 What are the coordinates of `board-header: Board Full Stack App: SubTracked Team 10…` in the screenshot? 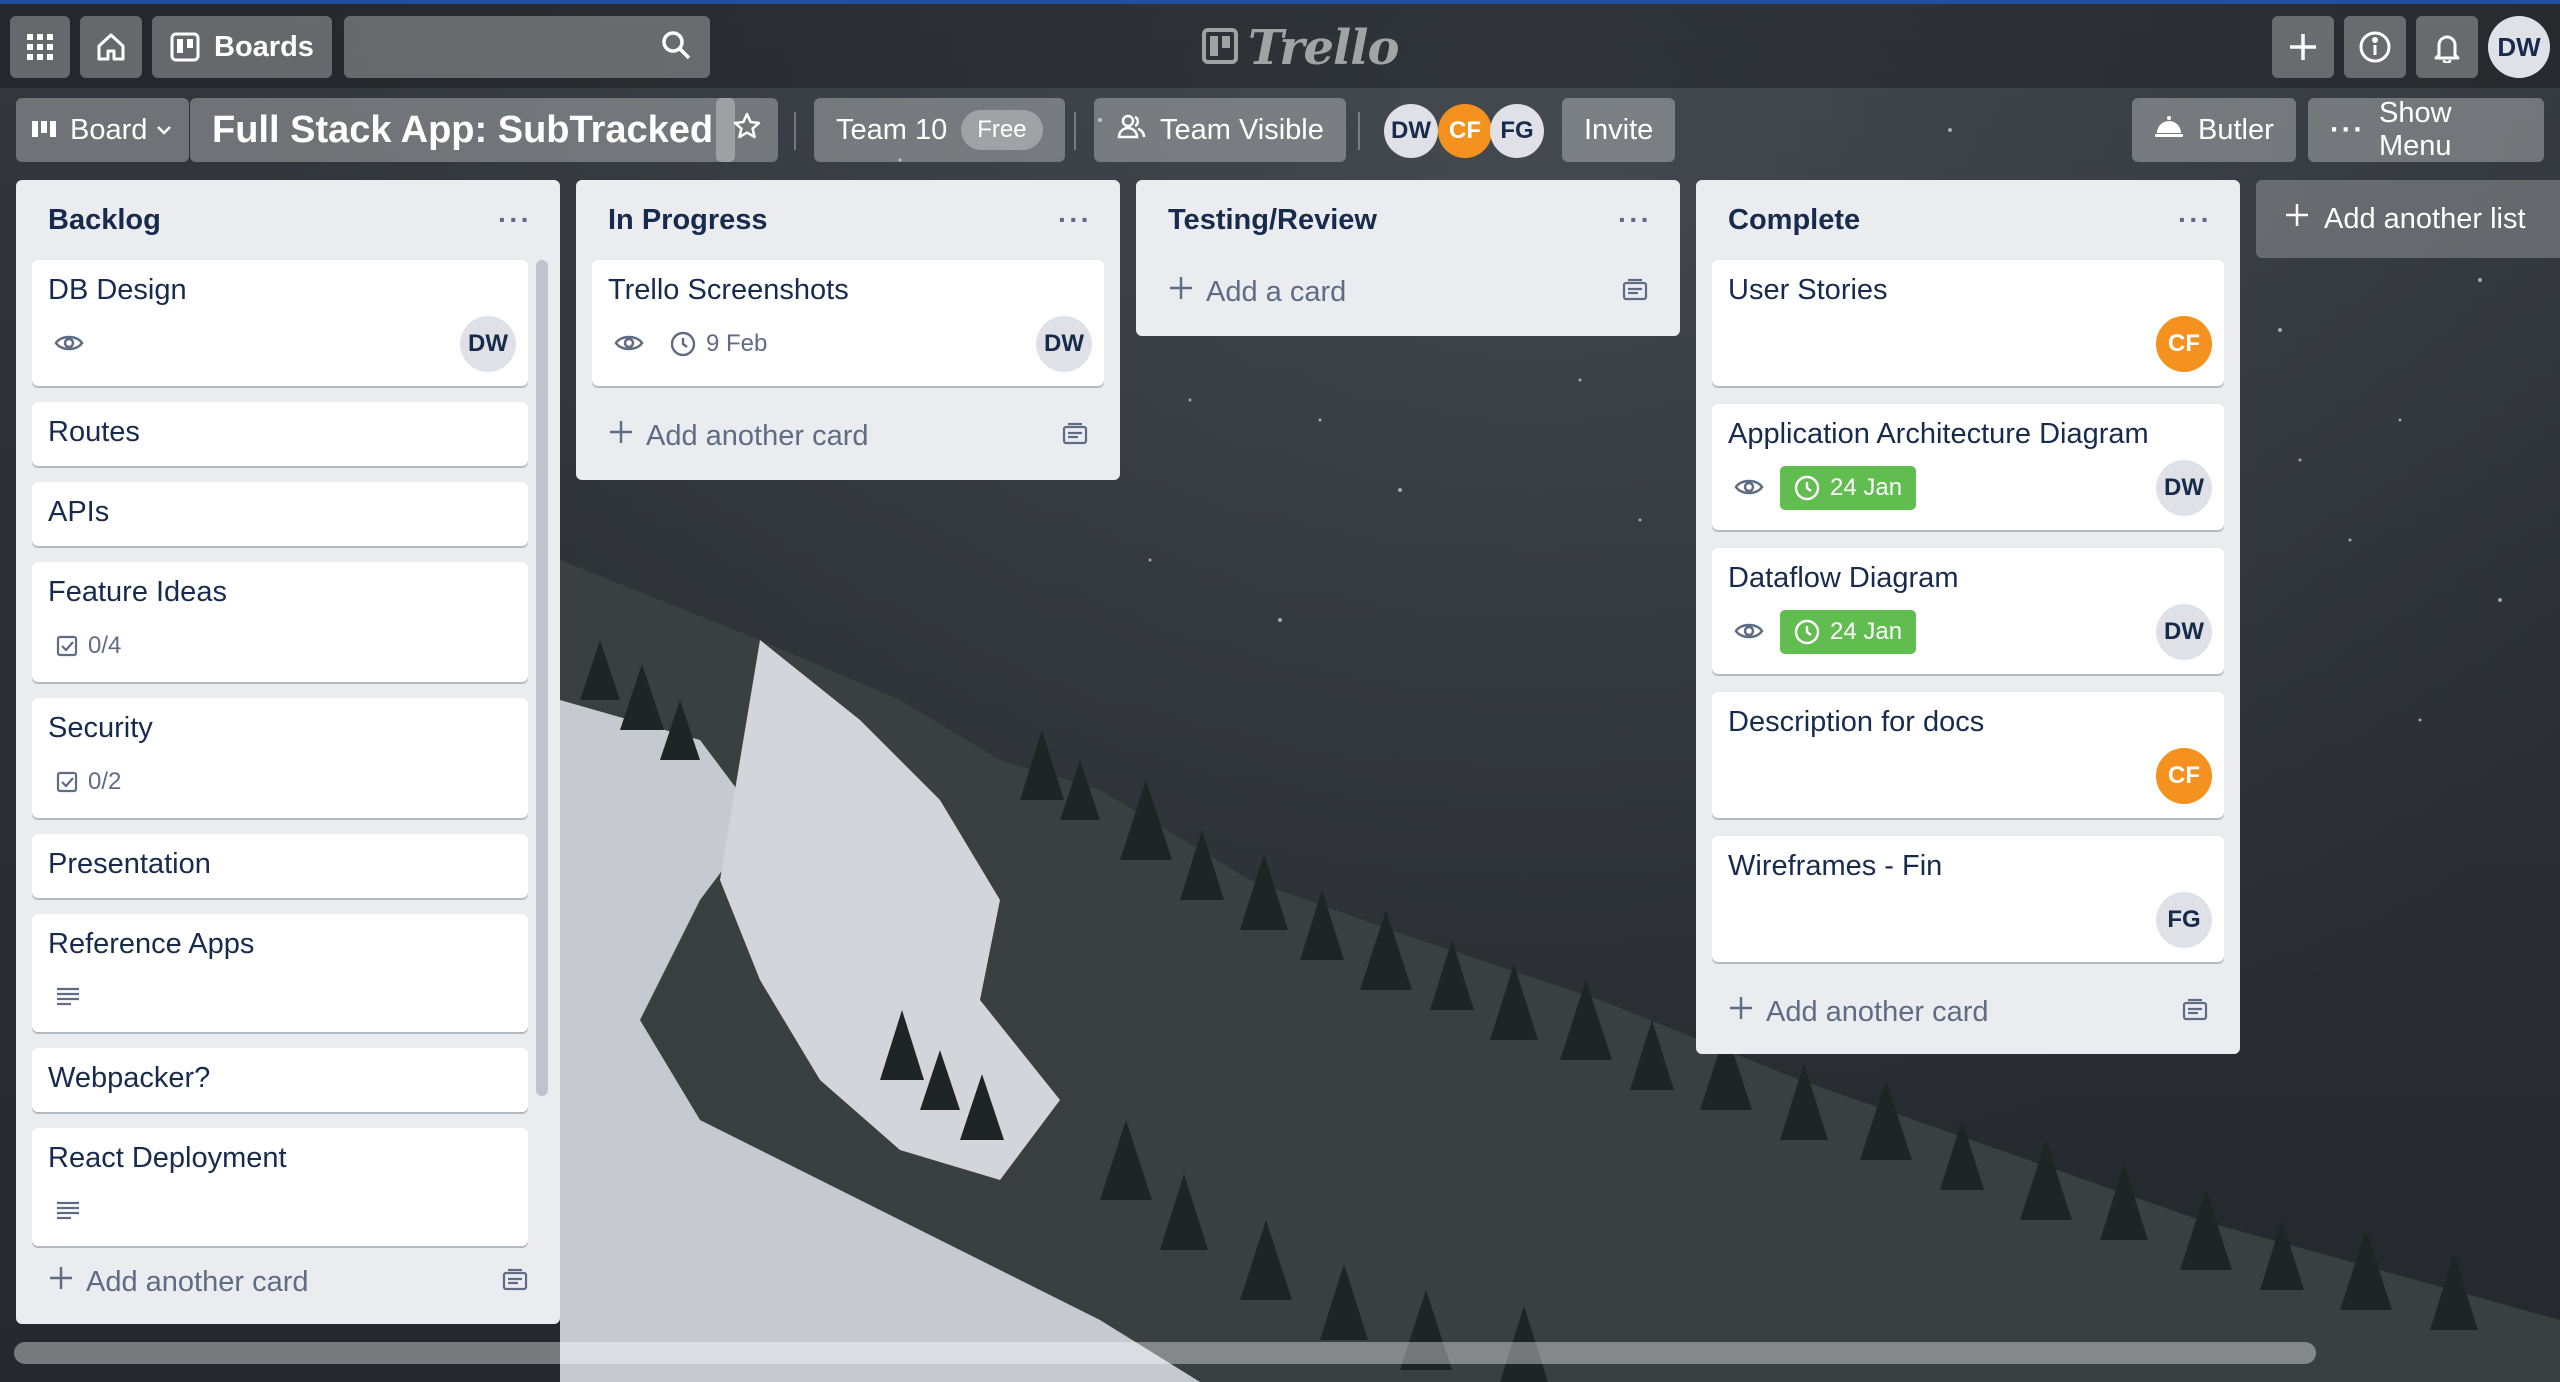 It's located at (1280, 131).